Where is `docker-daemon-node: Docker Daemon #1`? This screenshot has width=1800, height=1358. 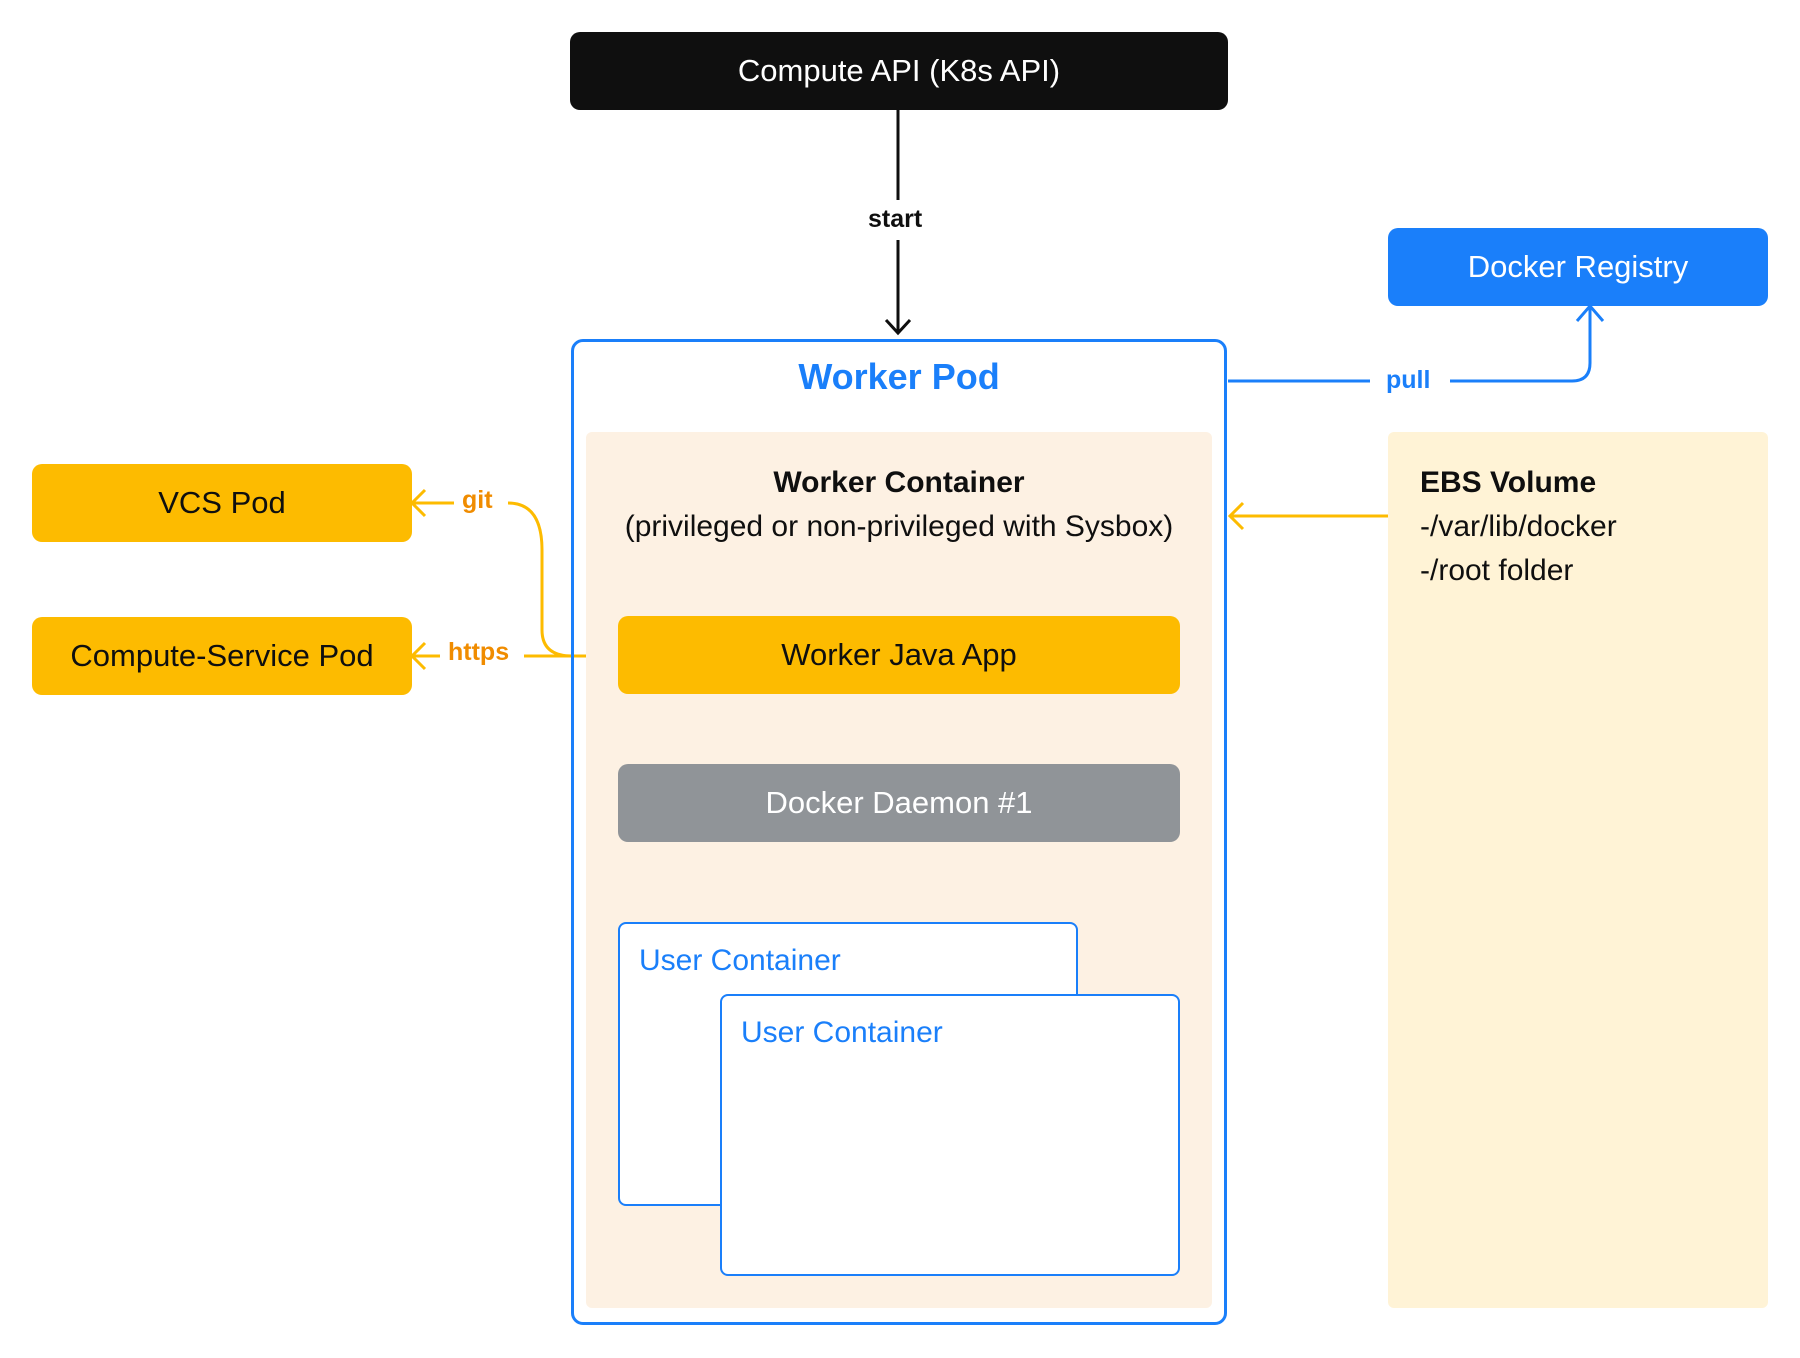
docker-daemon-node: Docker Daemon #1 is located at coordinates (899, 803).